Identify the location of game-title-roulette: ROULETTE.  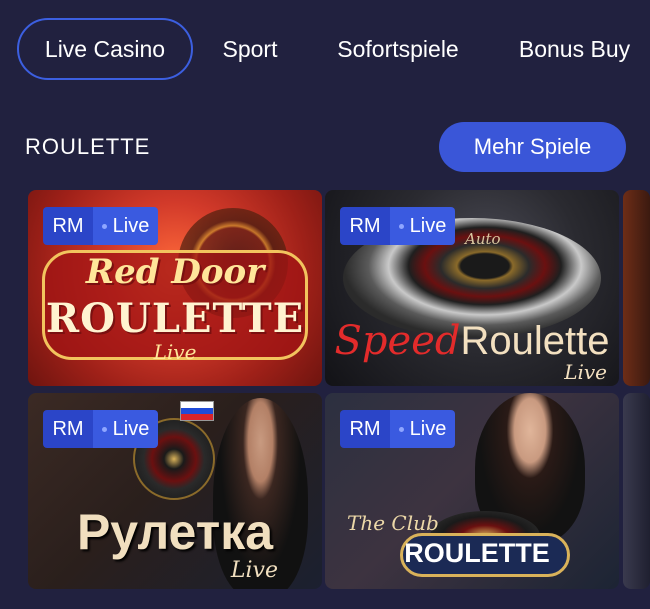
(477, 553).